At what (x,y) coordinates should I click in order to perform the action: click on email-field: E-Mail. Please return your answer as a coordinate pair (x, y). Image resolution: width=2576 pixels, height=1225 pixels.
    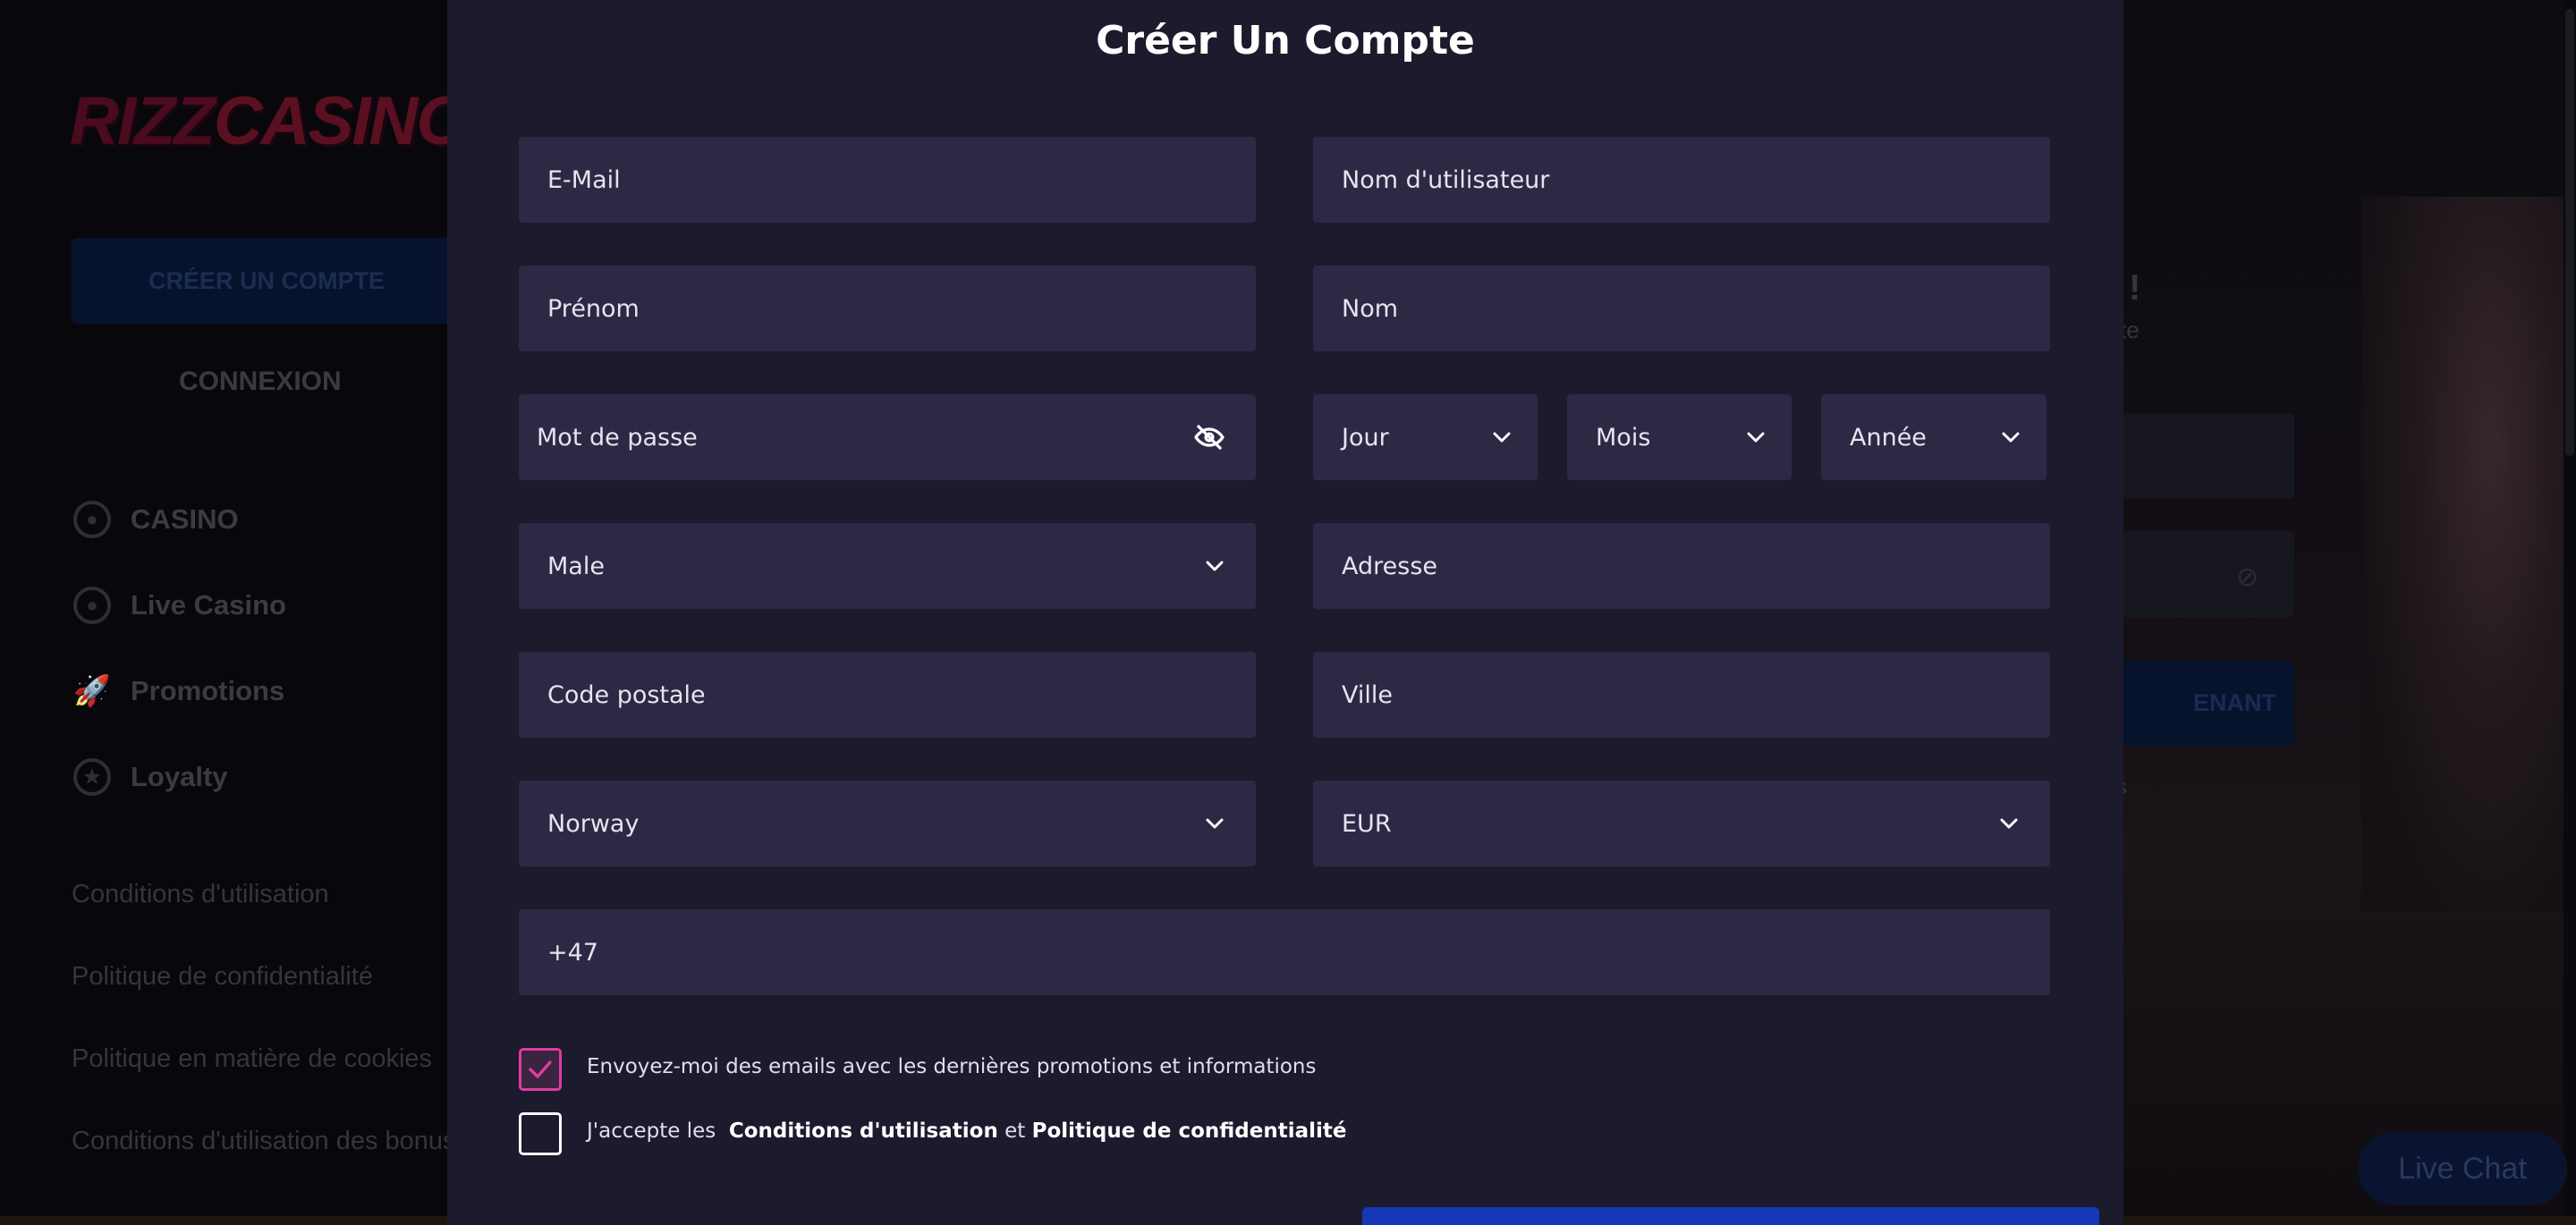
    Looking at the image, I should click on (887, 180).